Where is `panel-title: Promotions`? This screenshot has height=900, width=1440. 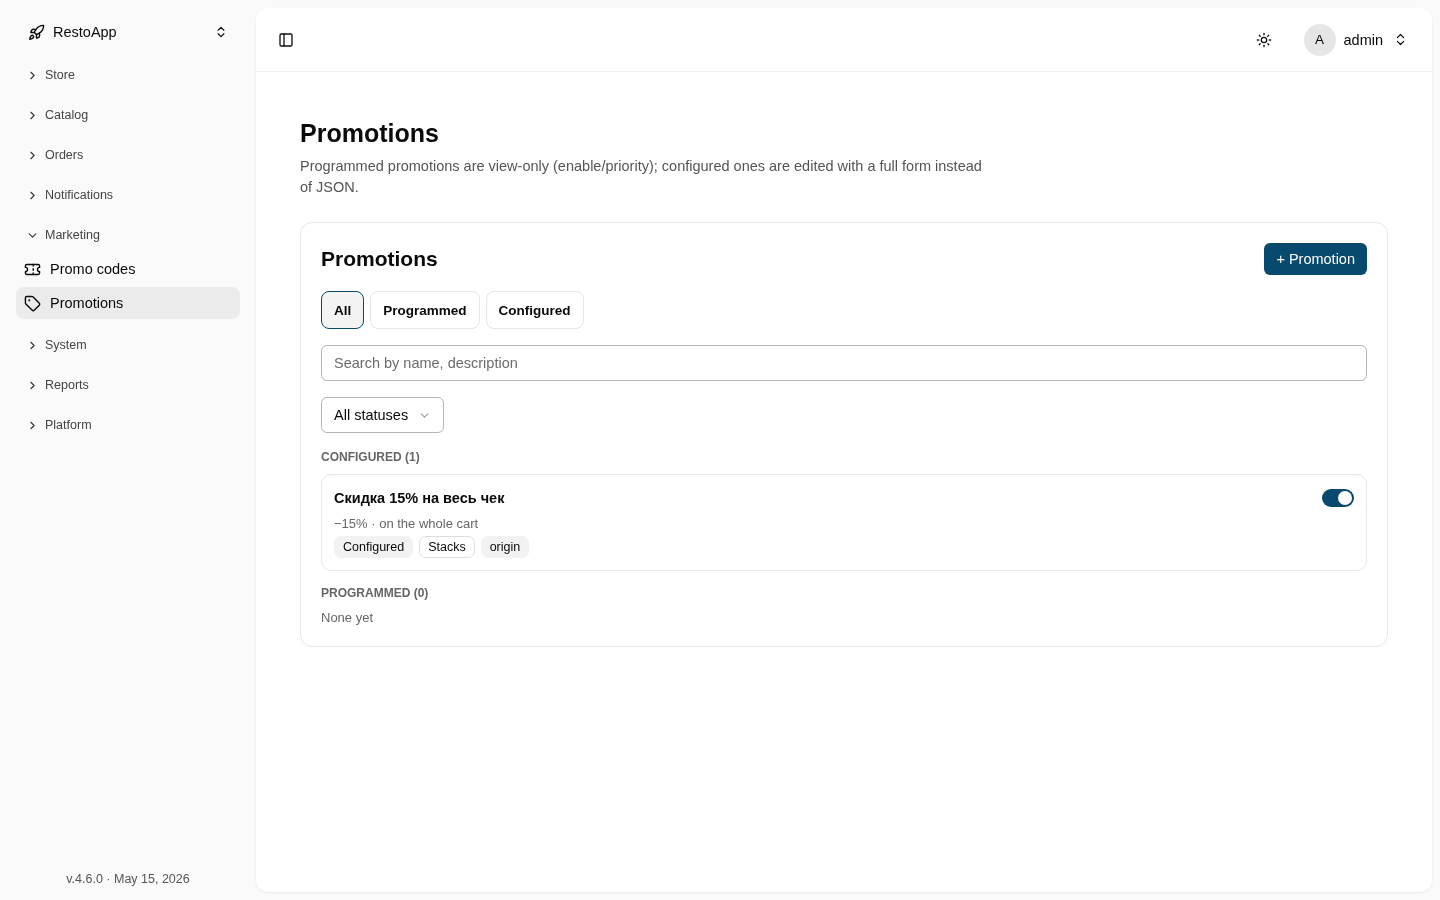 panel-title: Promotions is located at coordinates (379, 259).